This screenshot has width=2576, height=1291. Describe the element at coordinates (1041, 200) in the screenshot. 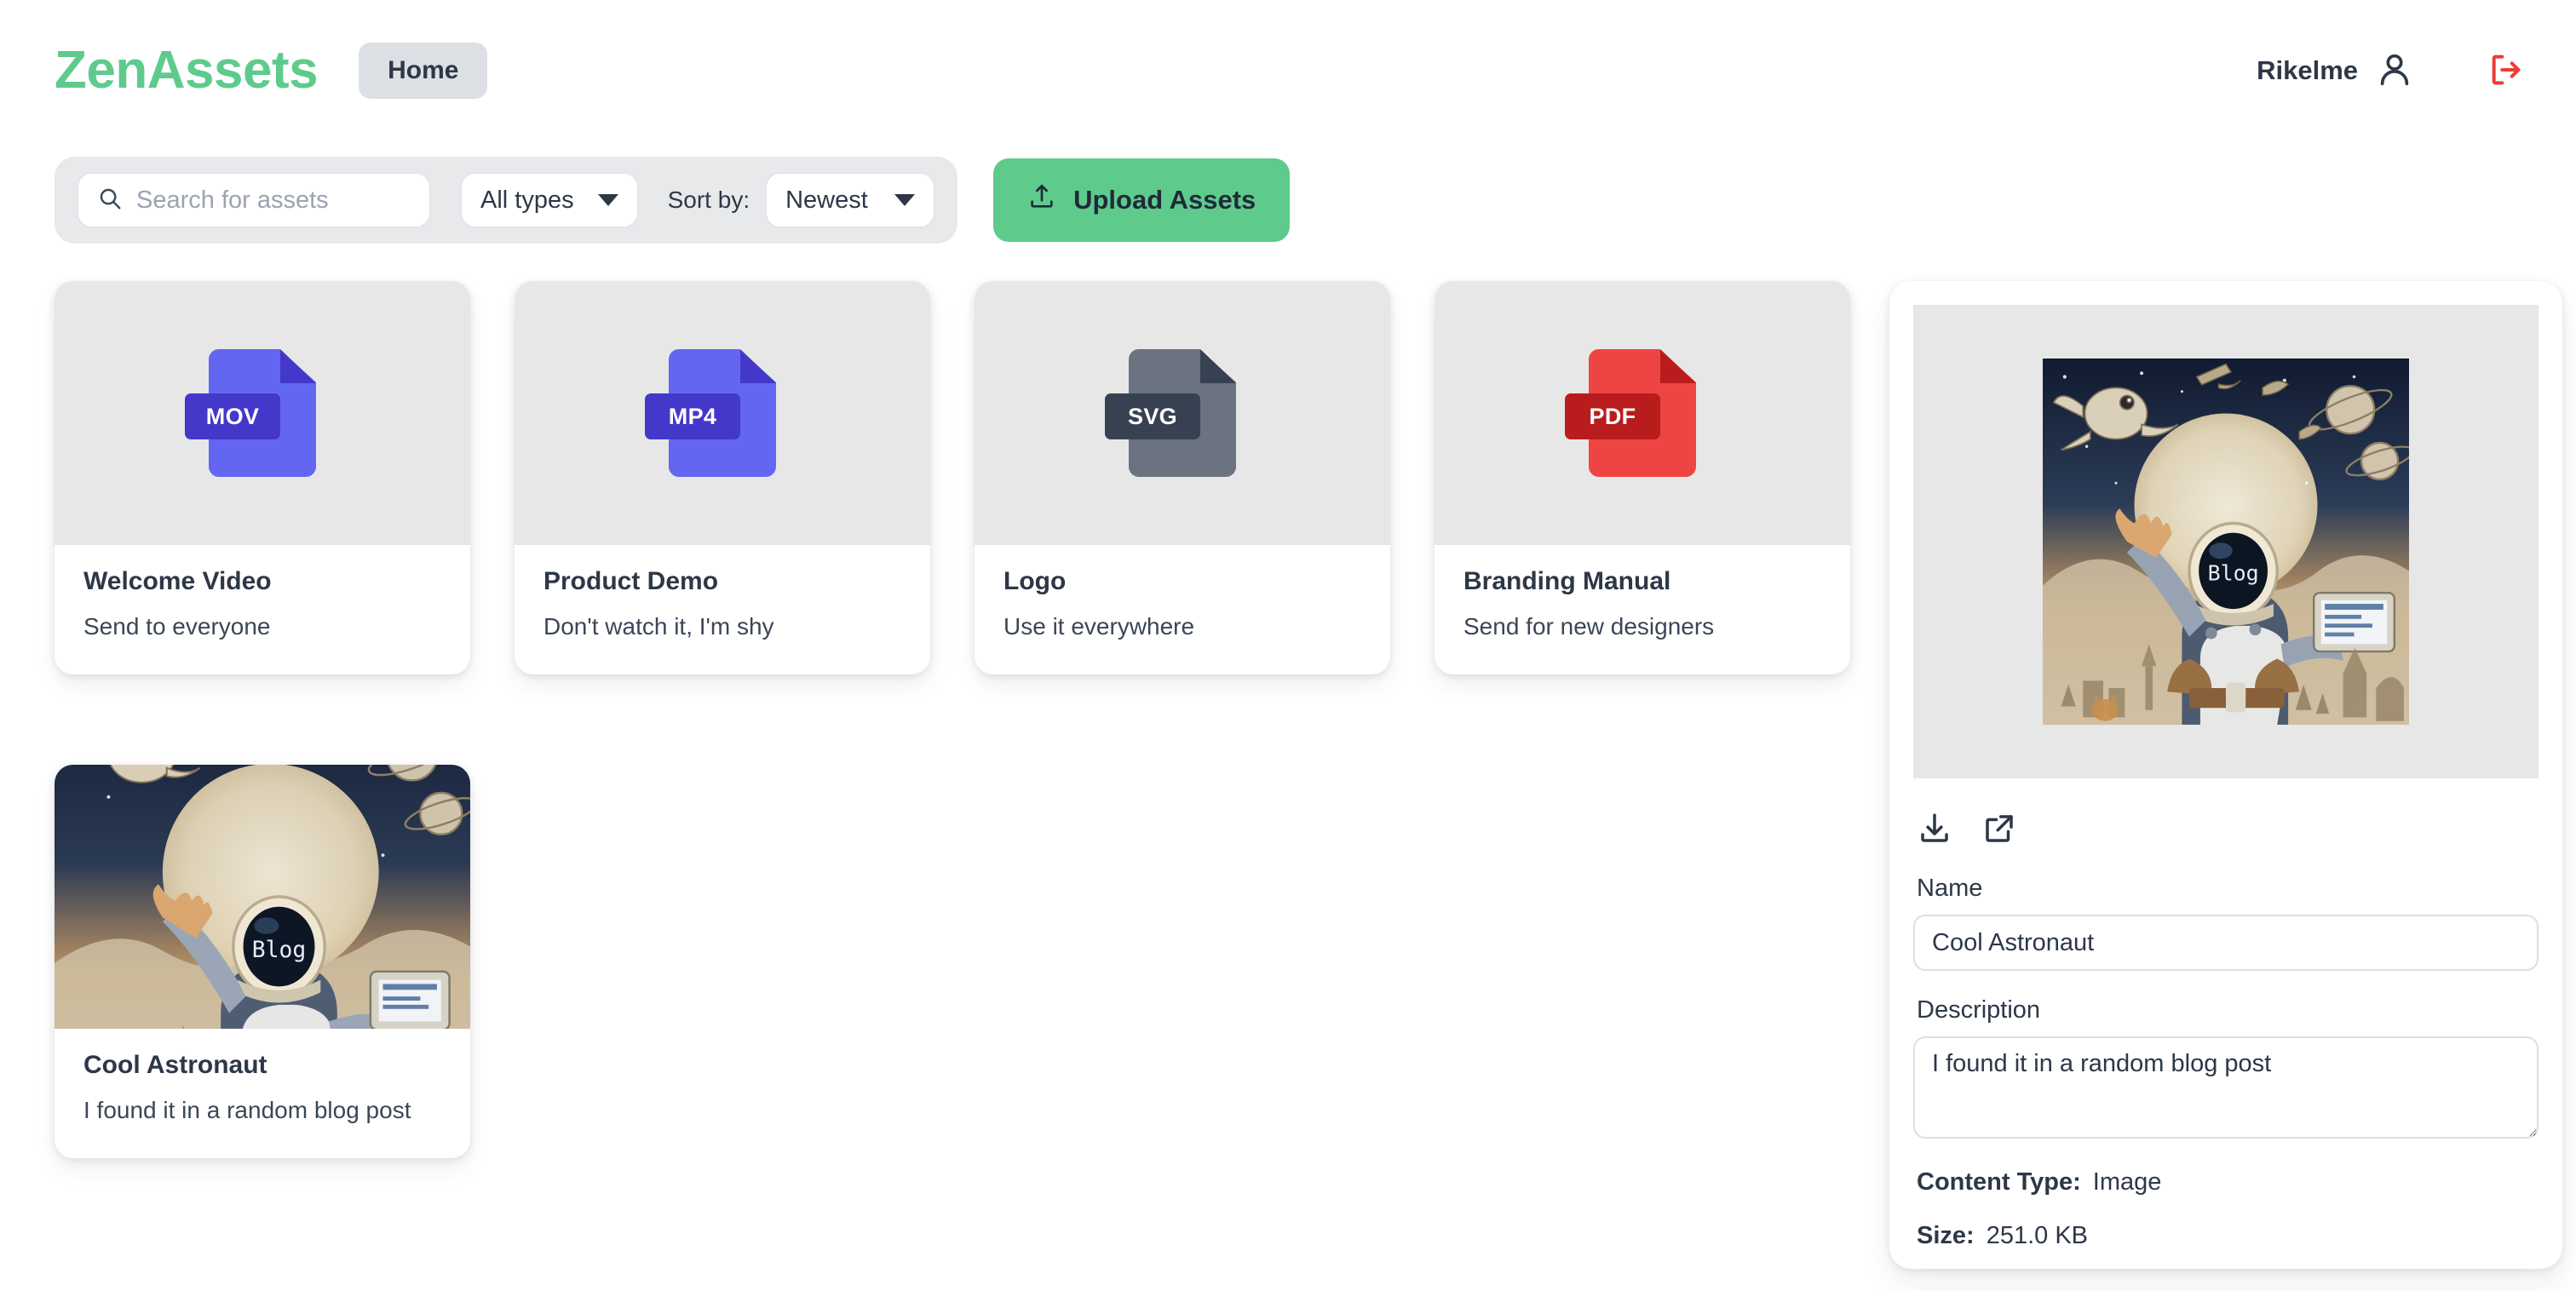

I see `upload-icon` at that location.